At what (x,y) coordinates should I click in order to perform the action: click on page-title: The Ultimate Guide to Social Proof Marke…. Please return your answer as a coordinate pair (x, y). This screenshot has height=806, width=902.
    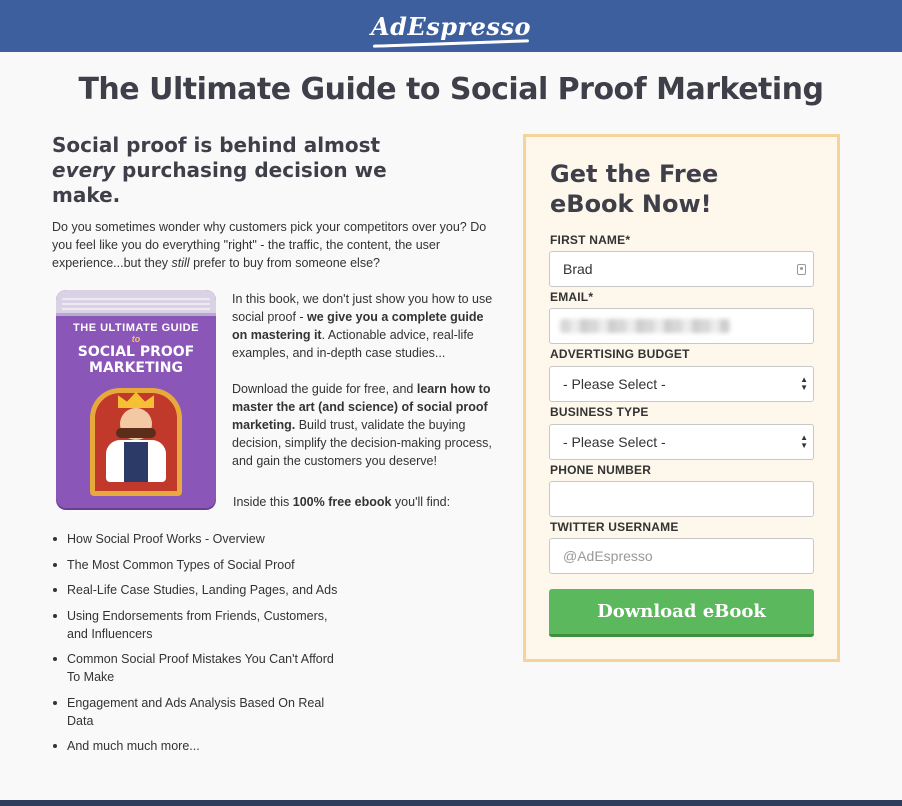
    Looking at the image, I should click on (451, 89).